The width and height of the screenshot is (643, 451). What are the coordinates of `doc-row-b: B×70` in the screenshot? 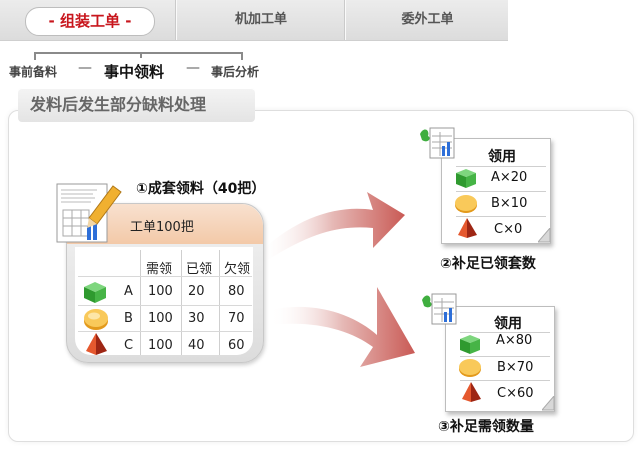 It's located at (515, 367).